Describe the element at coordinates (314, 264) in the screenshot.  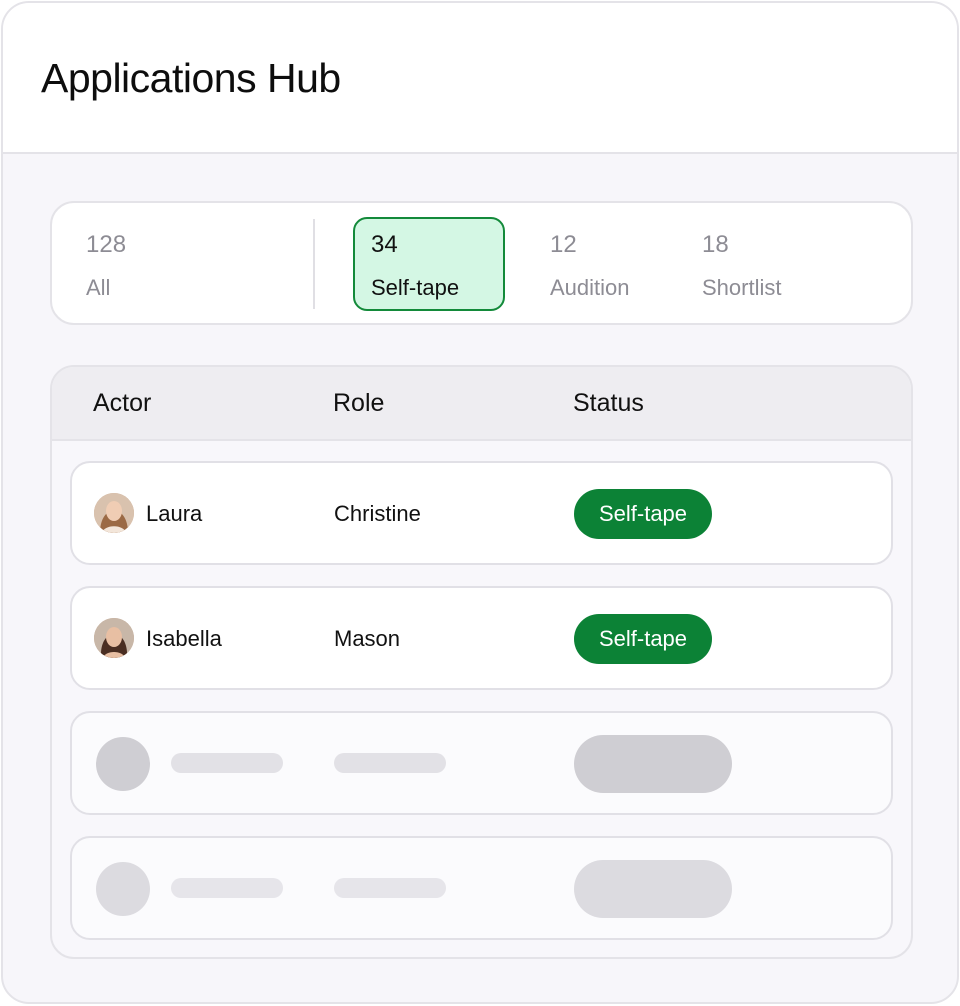
I see `filter-divider` at that location.